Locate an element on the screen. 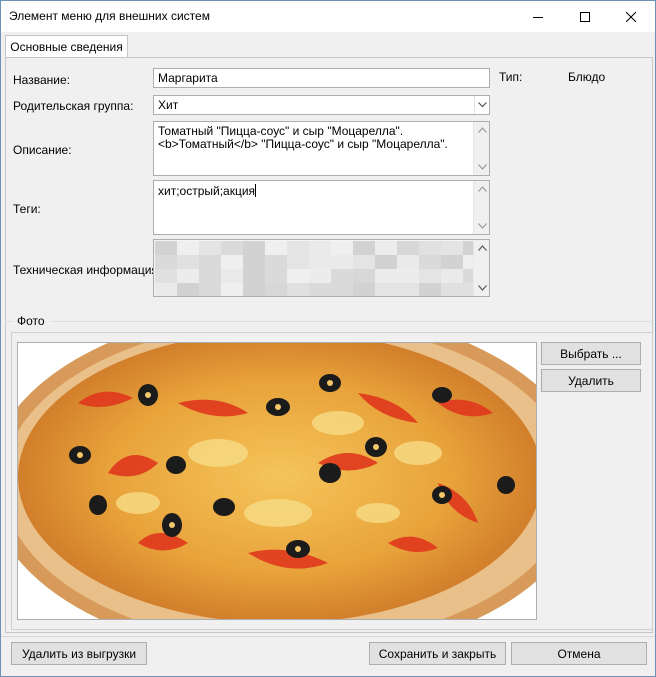  minimize-icon is located at coordinates (538, 17).